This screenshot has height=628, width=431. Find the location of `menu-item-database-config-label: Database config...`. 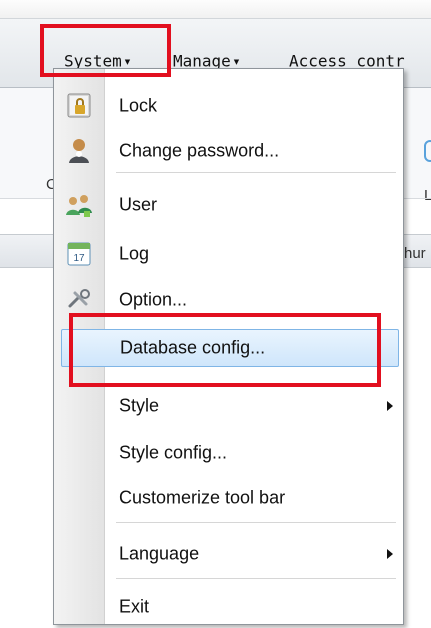

menu-item-database-config-label: Database config... is located at coordinates (193, 347).